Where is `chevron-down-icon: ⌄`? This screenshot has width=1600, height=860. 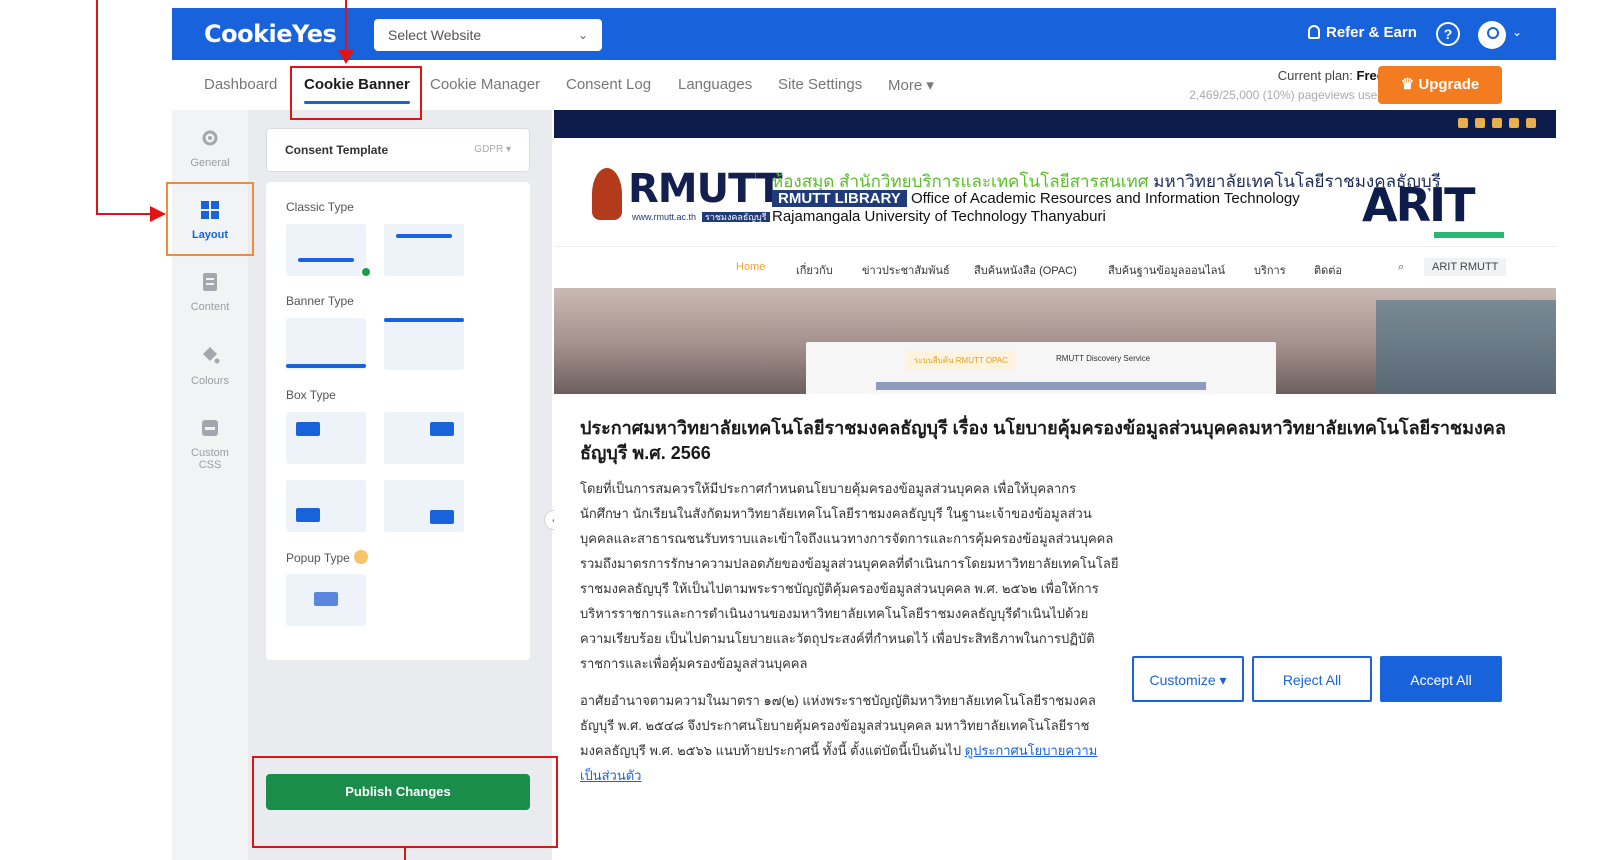 chevron-down-icon: ⌄ is located at coordinates (1517, 32).